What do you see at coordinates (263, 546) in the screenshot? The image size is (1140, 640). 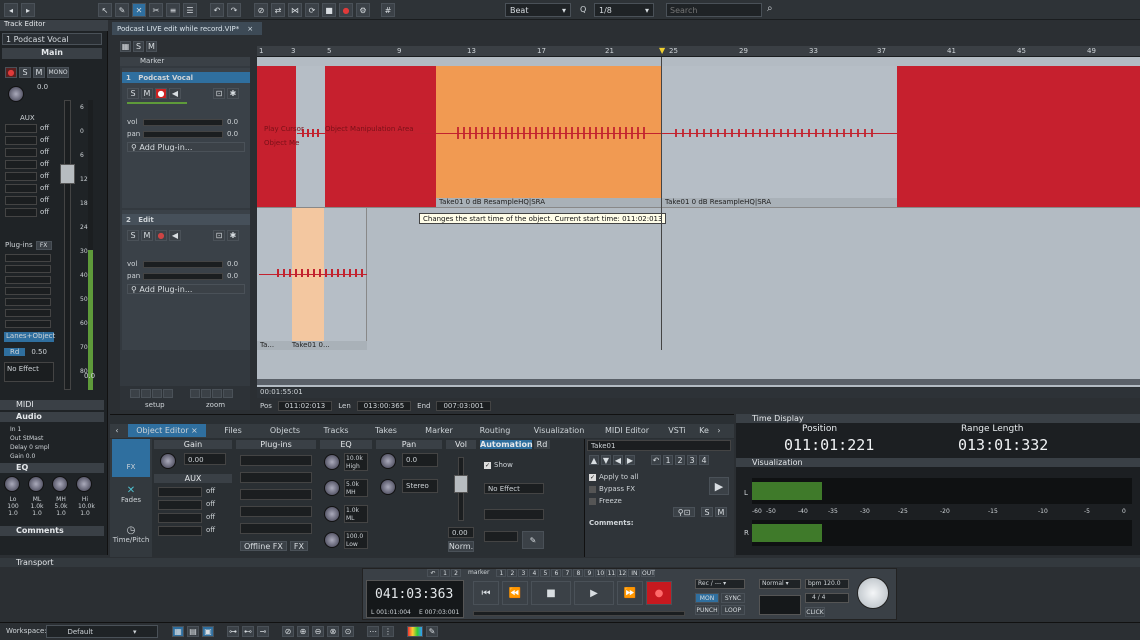 I see `offline-fx-button: Offline FX` at bounding box center [263, 546].